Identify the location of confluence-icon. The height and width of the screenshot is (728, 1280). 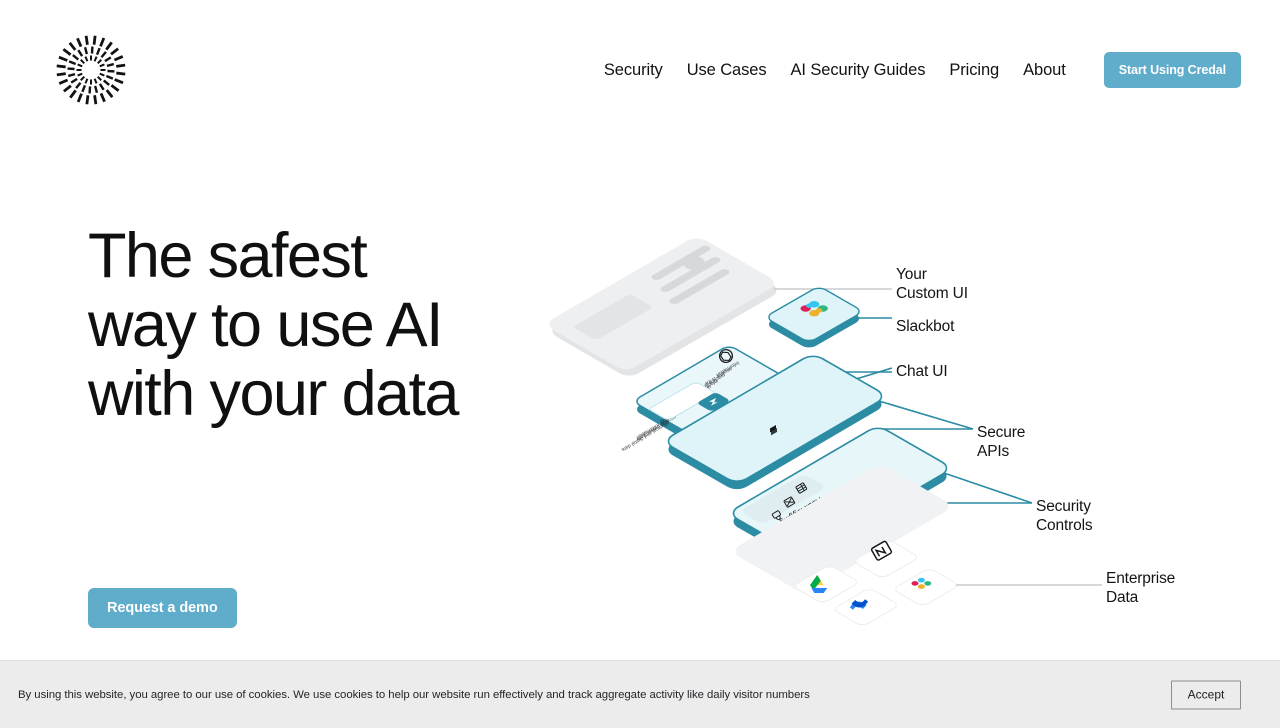
(866, 607).